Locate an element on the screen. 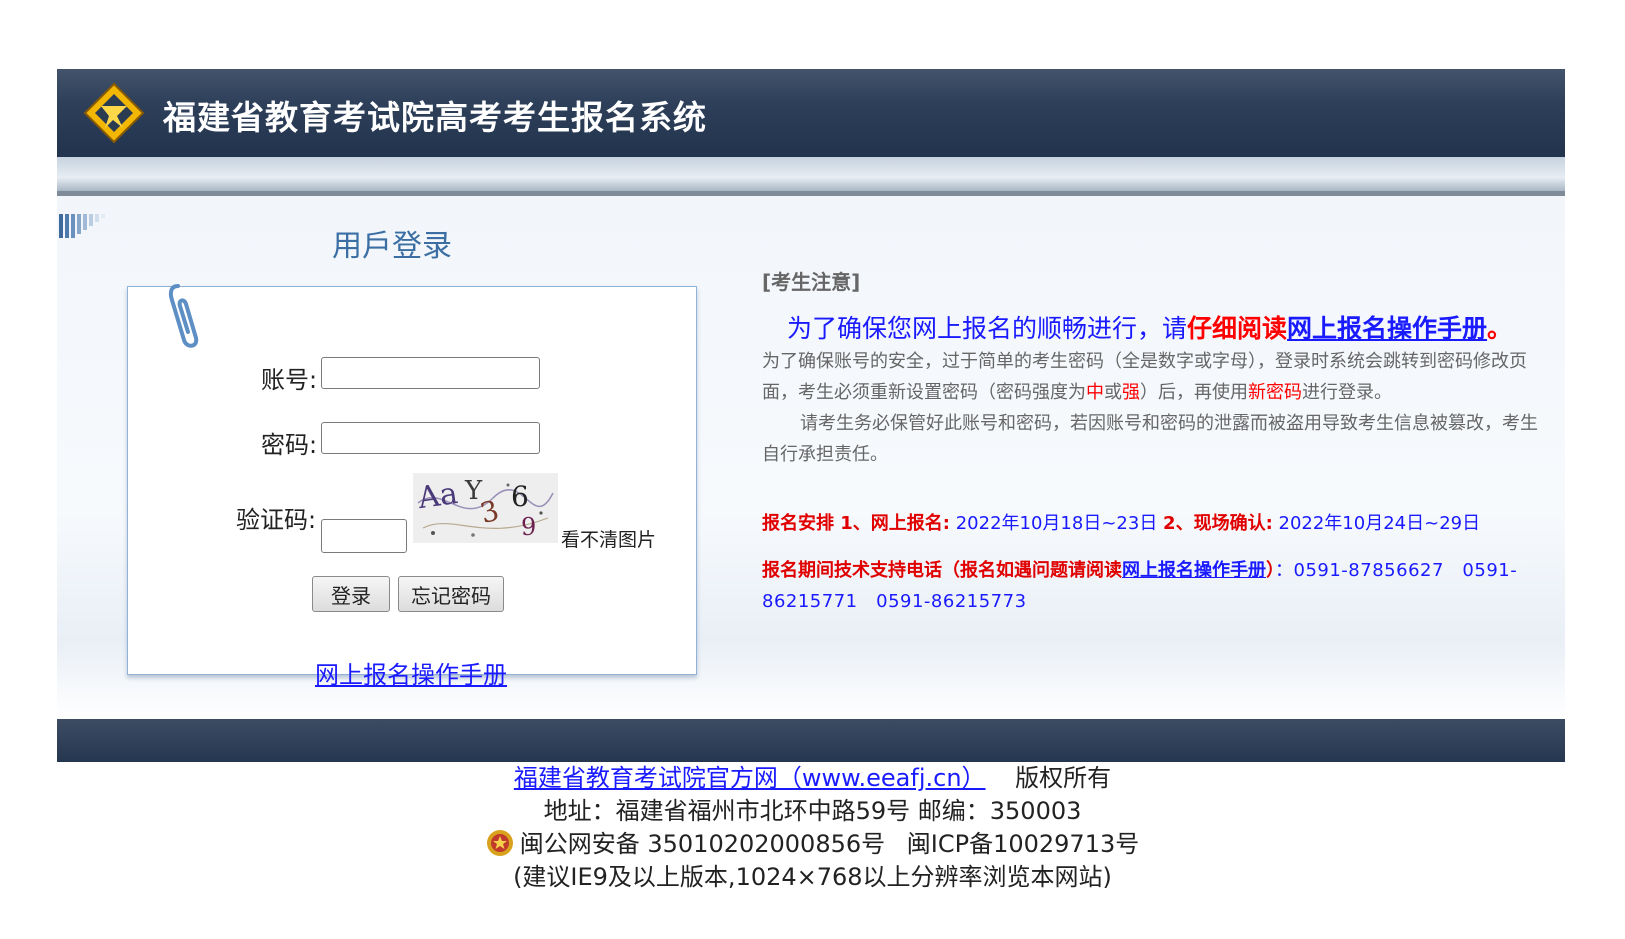  login-panel: 账号: 密码: 验证码: Aa Y 3 6 9 看不清图片 登录 忘记密码 is located at coordinates (412, 480).